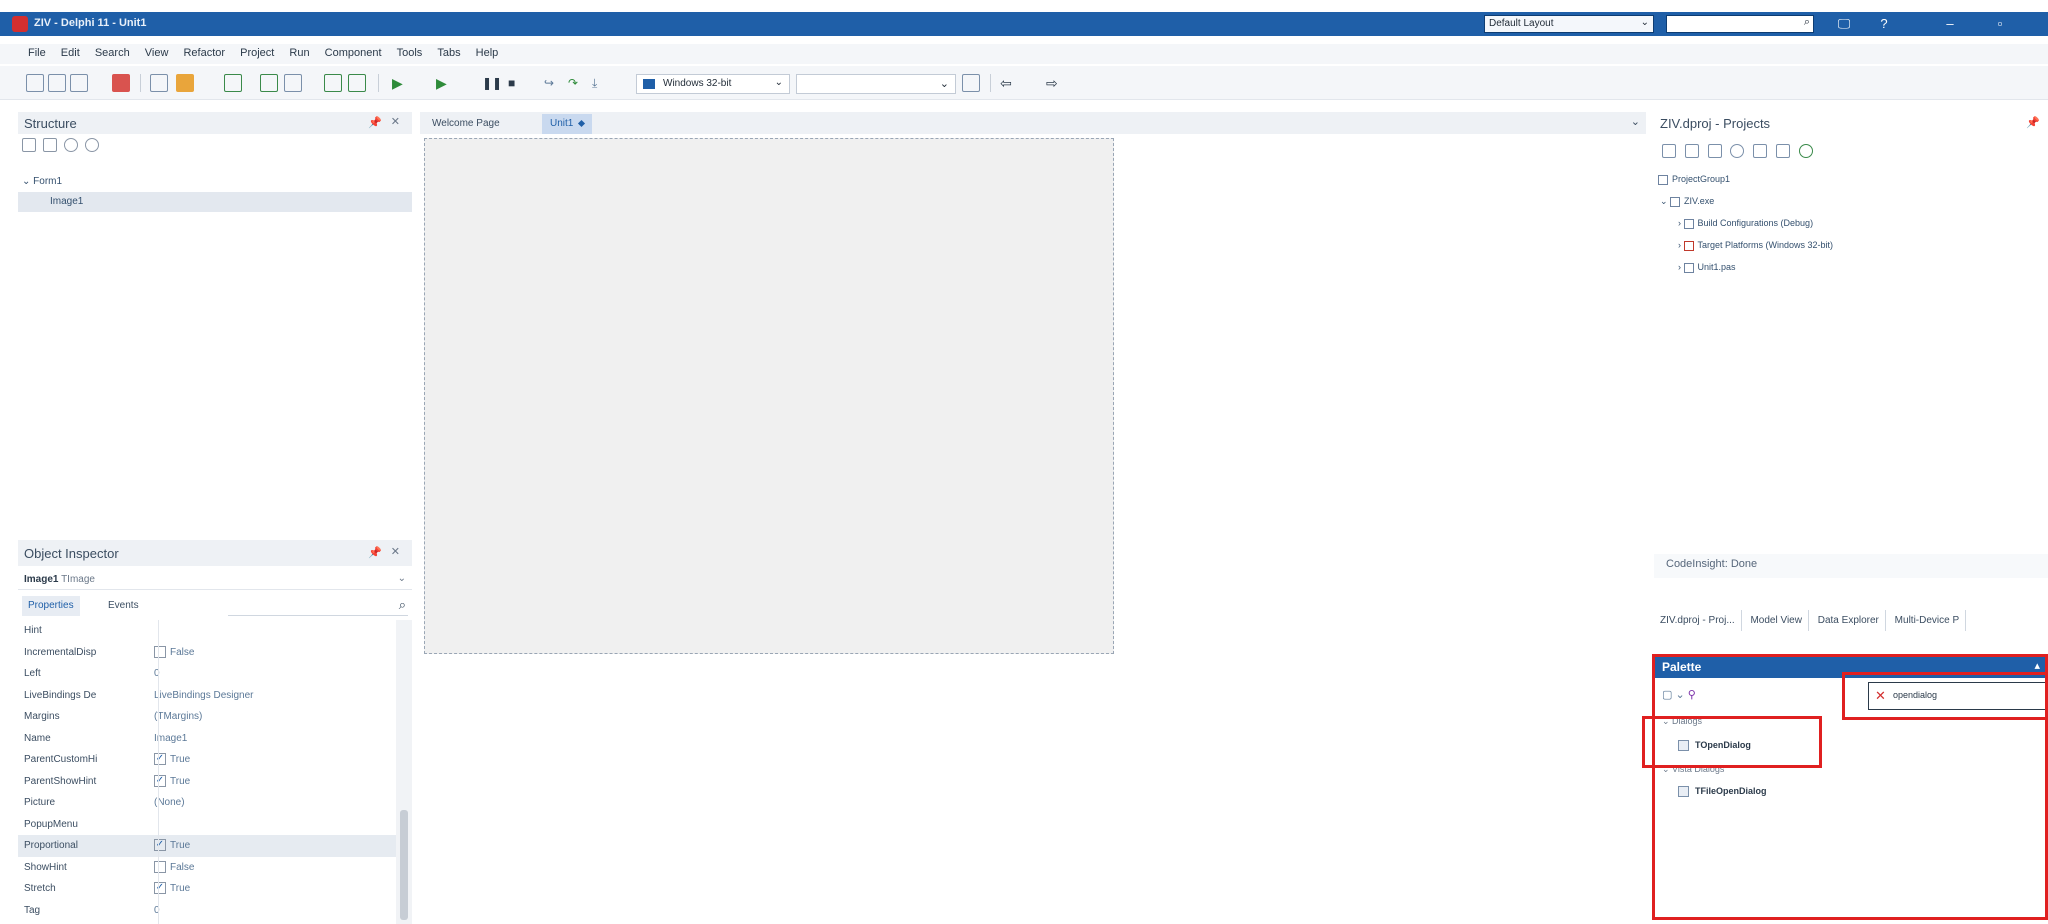 The height and width of the screenshot is (924, 2048). Describe the element at coordinates (207, 653) in the screenshot. I see `property-row: IncrementalDisp False` at that location.